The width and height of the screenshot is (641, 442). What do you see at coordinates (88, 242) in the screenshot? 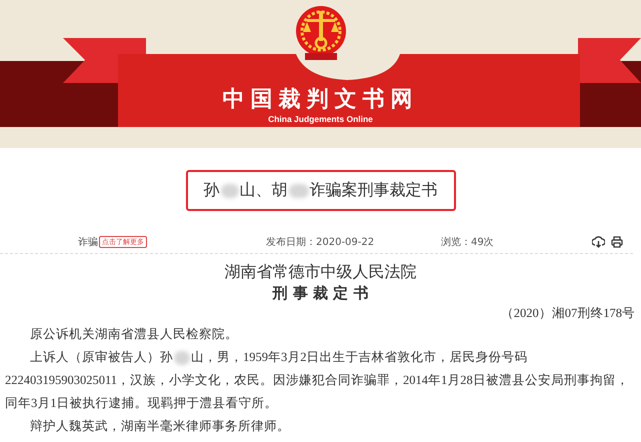
I see `case-category: 诈骗` at bounding box center [88, 242].